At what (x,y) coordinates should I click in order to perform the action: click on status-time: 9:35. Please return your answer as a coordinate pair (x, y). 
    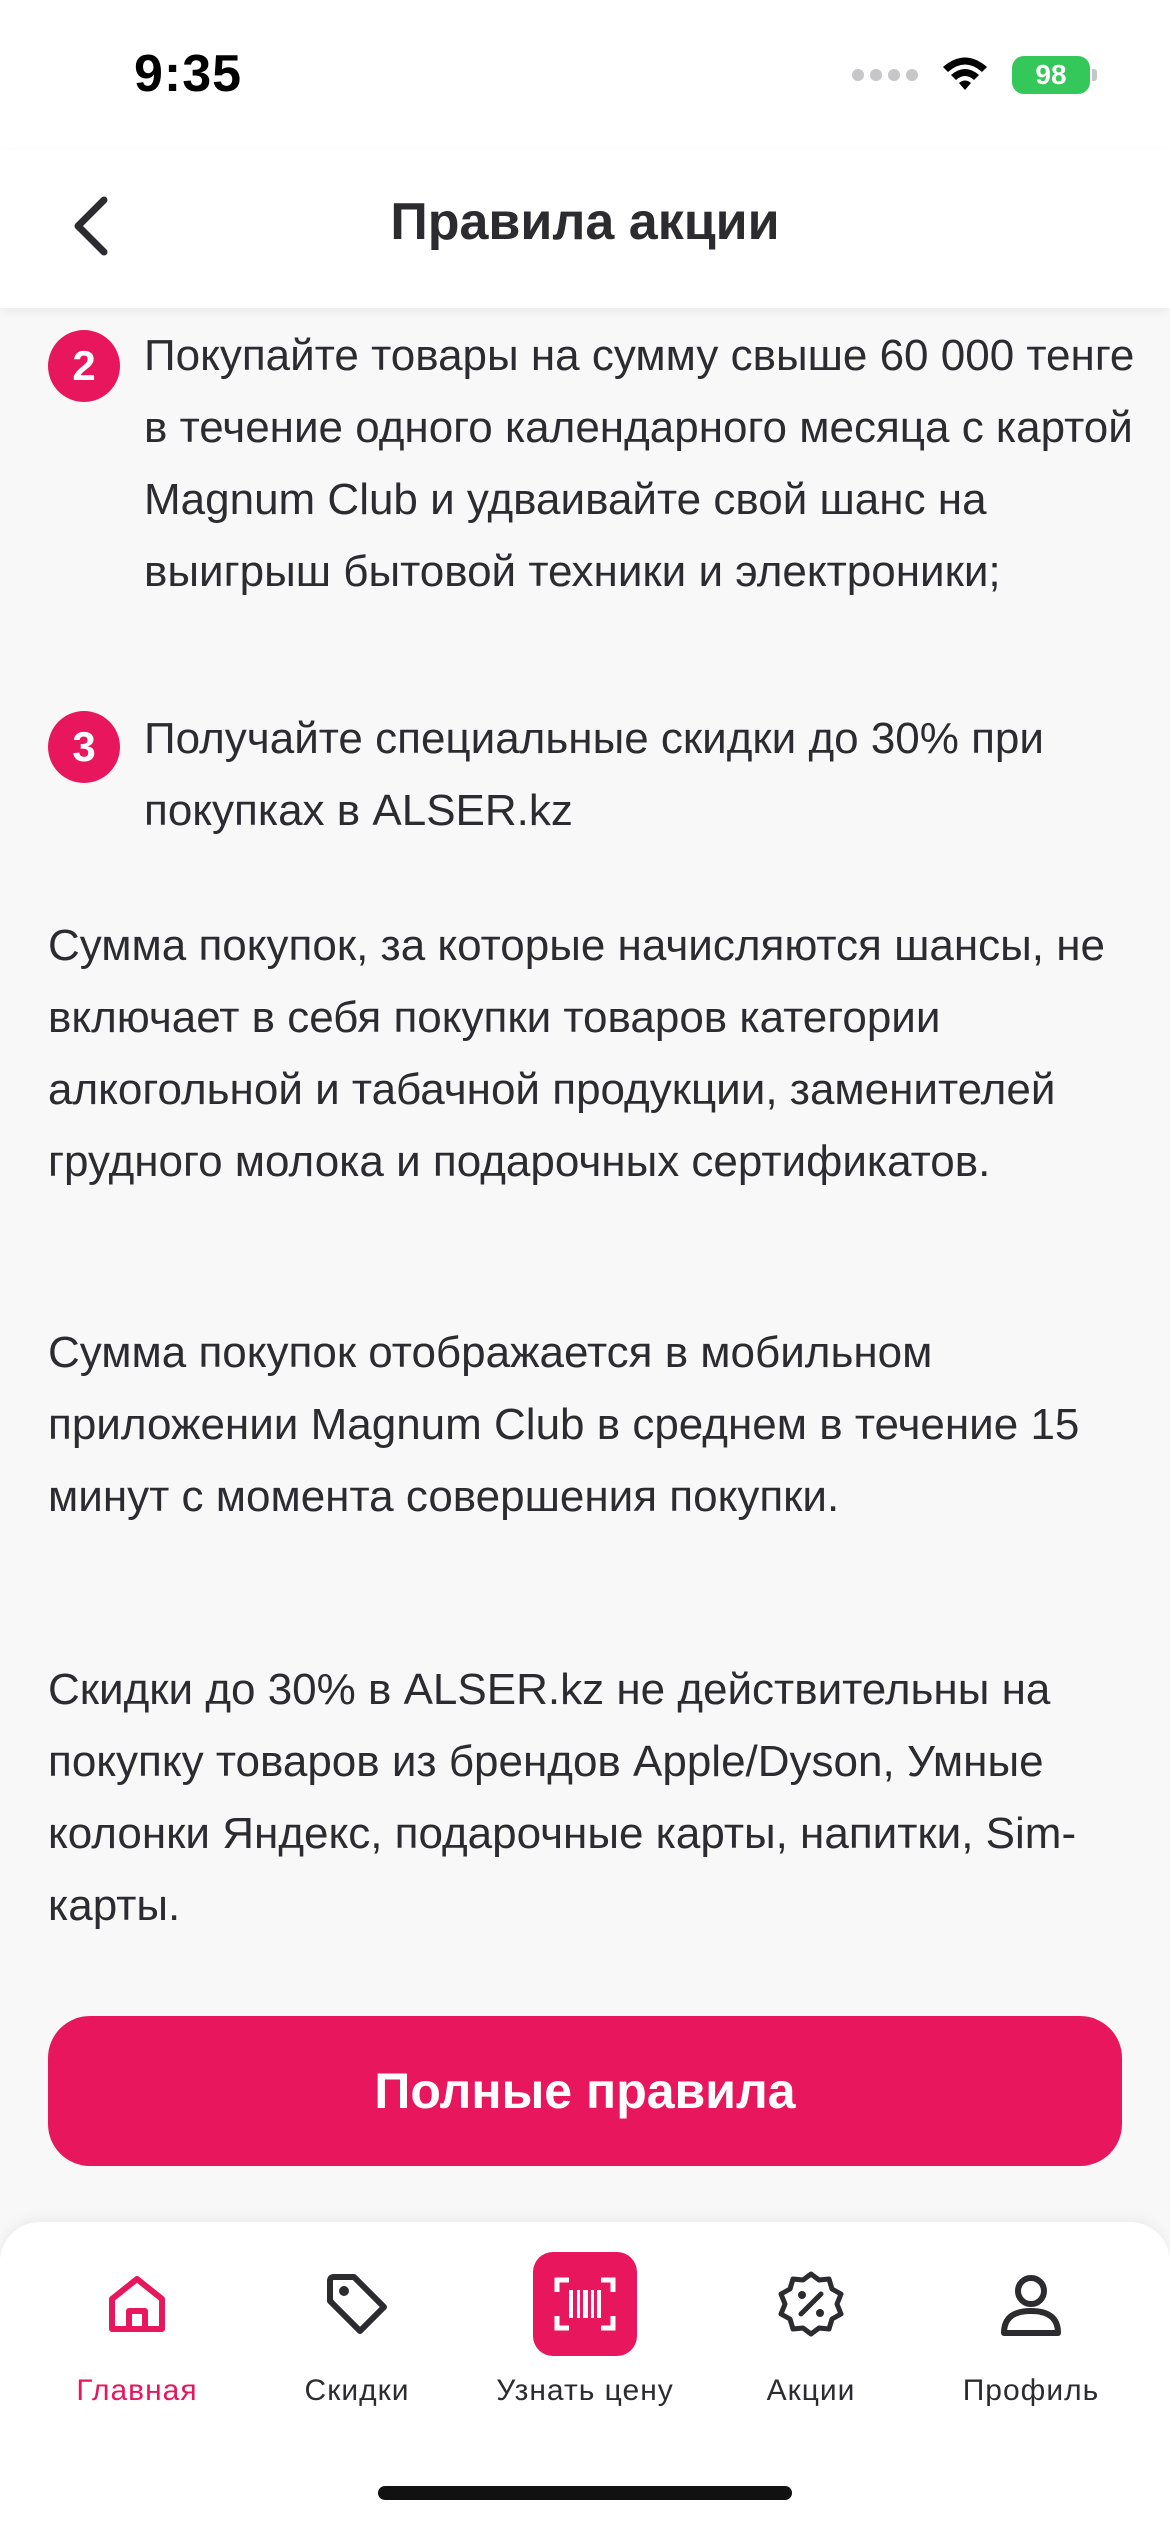
    Looking at the image, I should click on (188, 74).